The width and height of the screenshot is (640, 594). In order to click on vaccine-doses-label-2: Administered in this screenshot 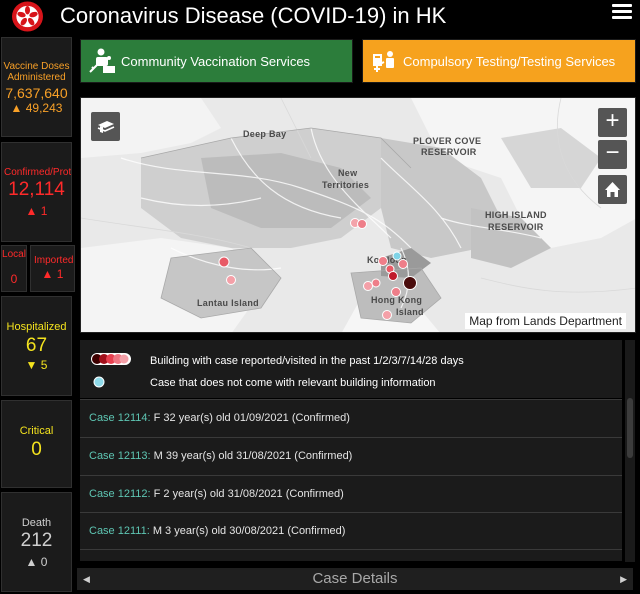, I will do `click(36, 77)`.